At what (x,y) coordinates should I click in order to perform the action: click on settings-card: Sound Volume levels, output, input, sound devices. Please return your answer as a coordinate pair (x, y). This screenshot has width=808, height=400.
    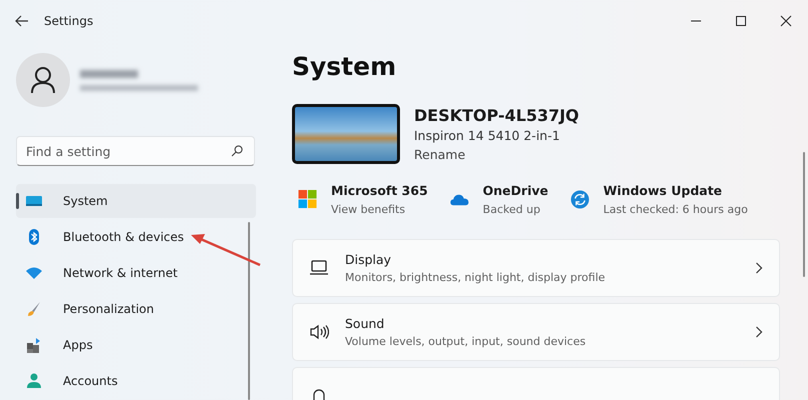
    Looking at the image, I should click on (536, 332).